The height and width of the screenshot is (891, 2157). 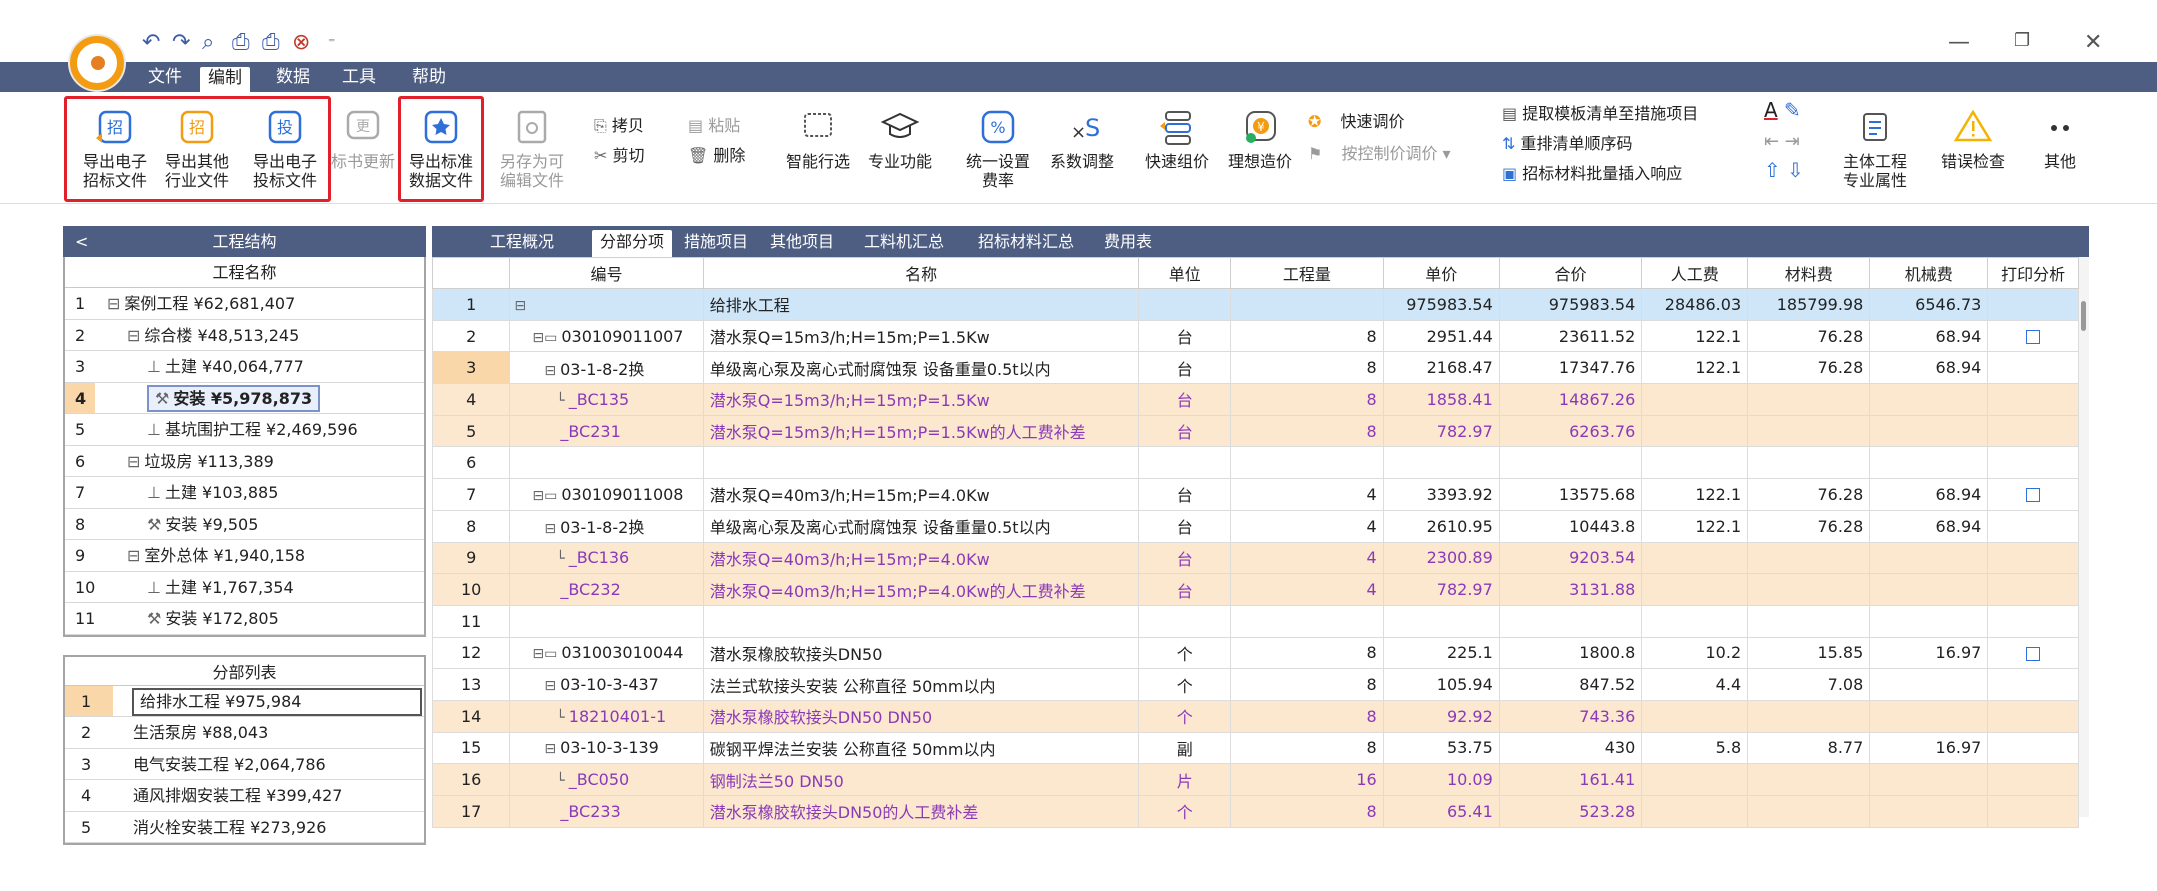 I want to click on table-row: 6, so click(x=1255, y=463).